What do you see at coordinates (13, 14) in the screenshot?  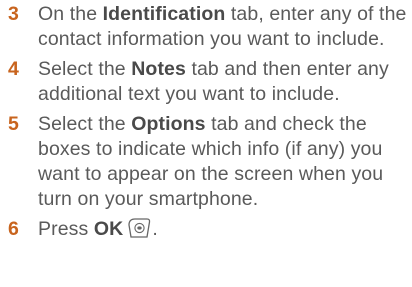 I see `step-number: 3` at bounding box center [13, 14].